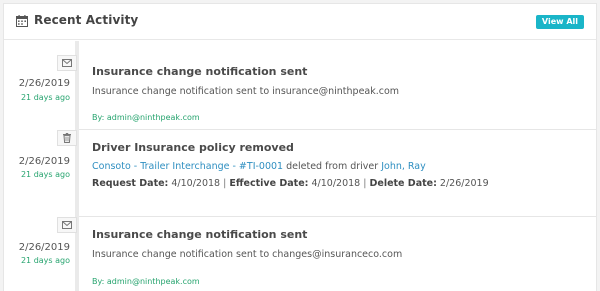 This screenshot has height=291, width=600. I want to click on calendar-icon, so click(22, 21).